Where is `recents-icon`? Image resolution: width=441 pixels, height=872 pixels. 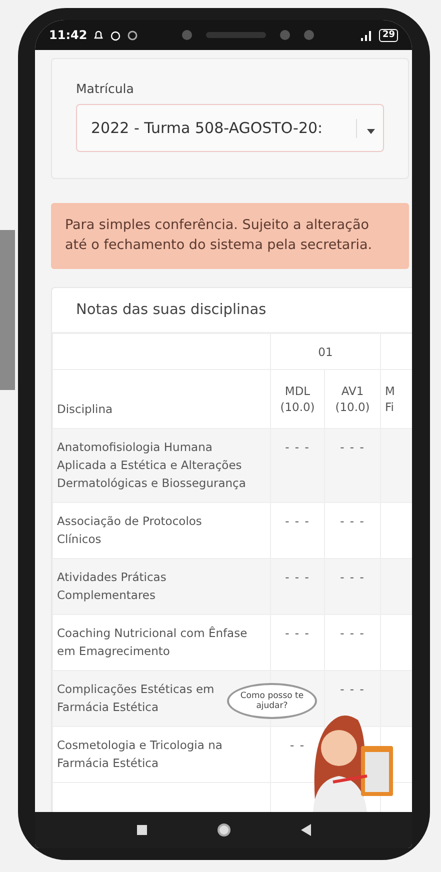 recents-icon is located at coordinates (141, 830).